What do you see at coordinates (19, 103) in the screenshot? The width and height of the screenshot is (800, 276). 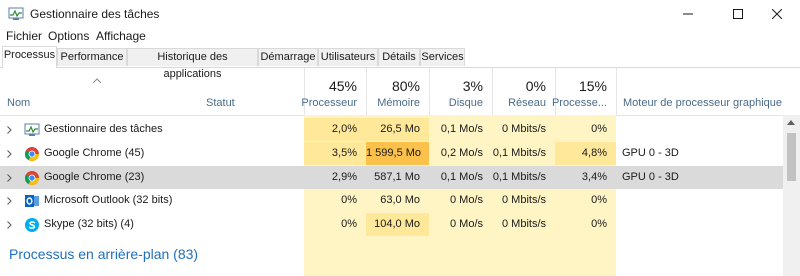 I see `col-nom-label: Nom` at bounding box center [19, 103].